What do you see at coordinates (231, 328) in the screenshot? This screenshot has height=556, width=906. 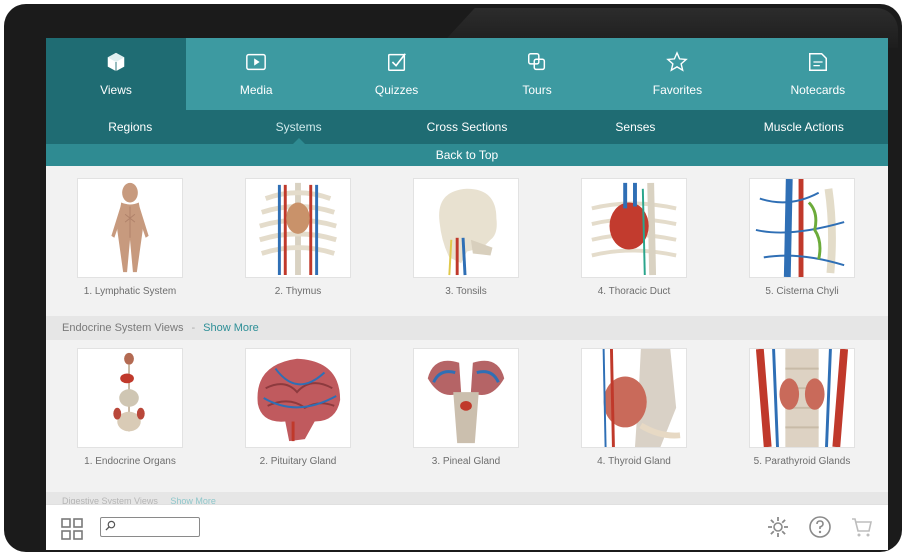 I see `show-more-link: Show More` at bounding box center [231, 328].